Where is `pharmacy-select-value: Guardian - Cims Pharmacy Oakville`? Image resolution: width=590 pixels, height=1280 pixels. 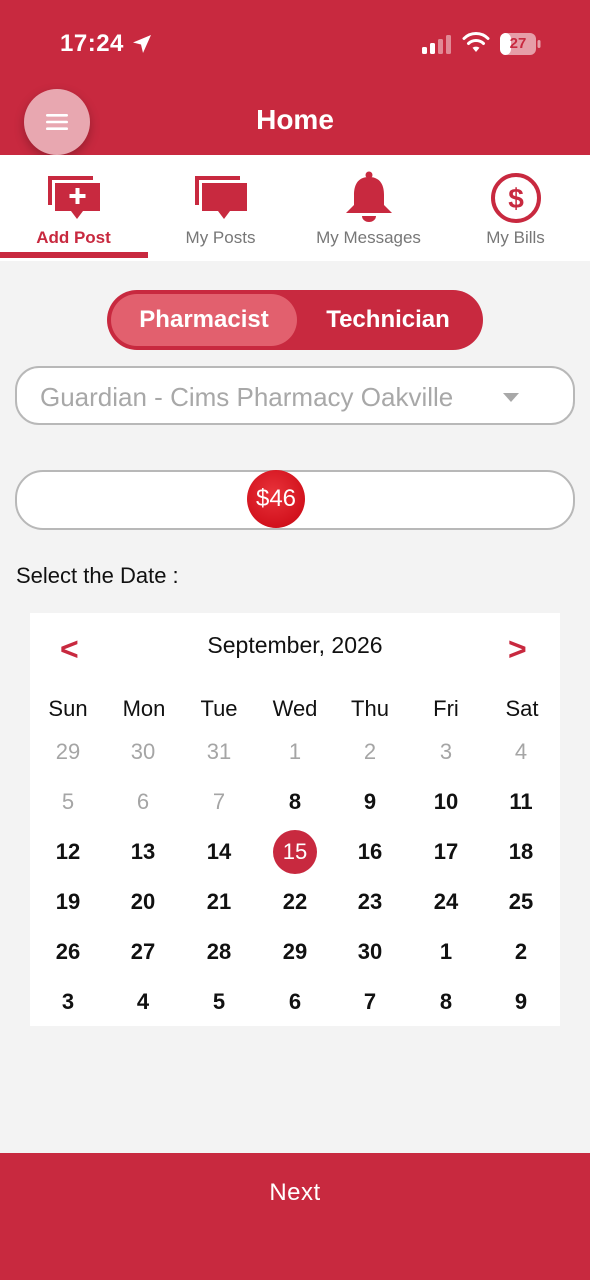 pharmacy-select-value: Guardian - Cims Pharmacy Oakville is located at coordinates (247, 397).